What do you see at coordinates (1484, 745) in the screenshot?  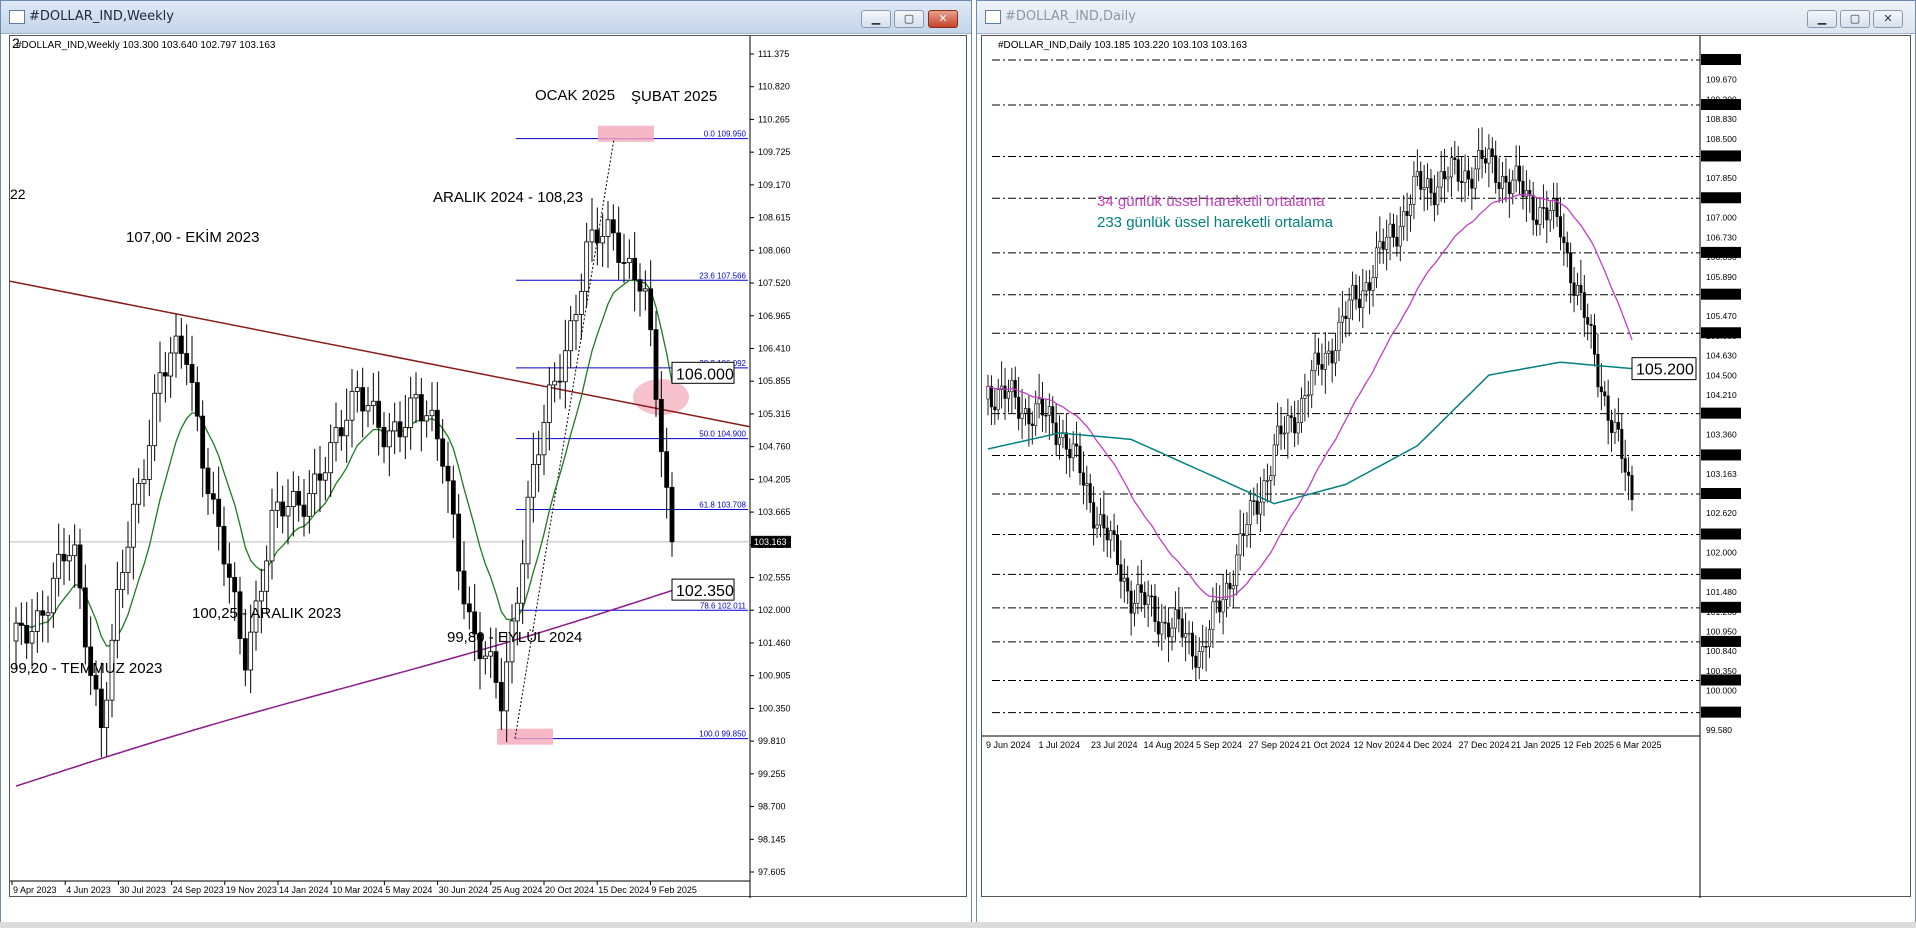 I see `date-tick-label: 27 Dec 2024` at bounding box center [1484, 745].